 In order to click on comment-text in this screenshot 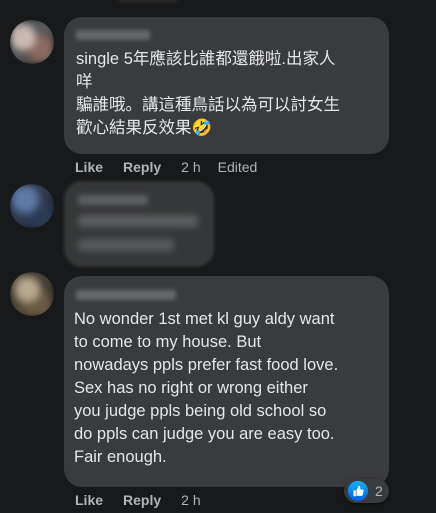, I will do `click(138, 221)`.